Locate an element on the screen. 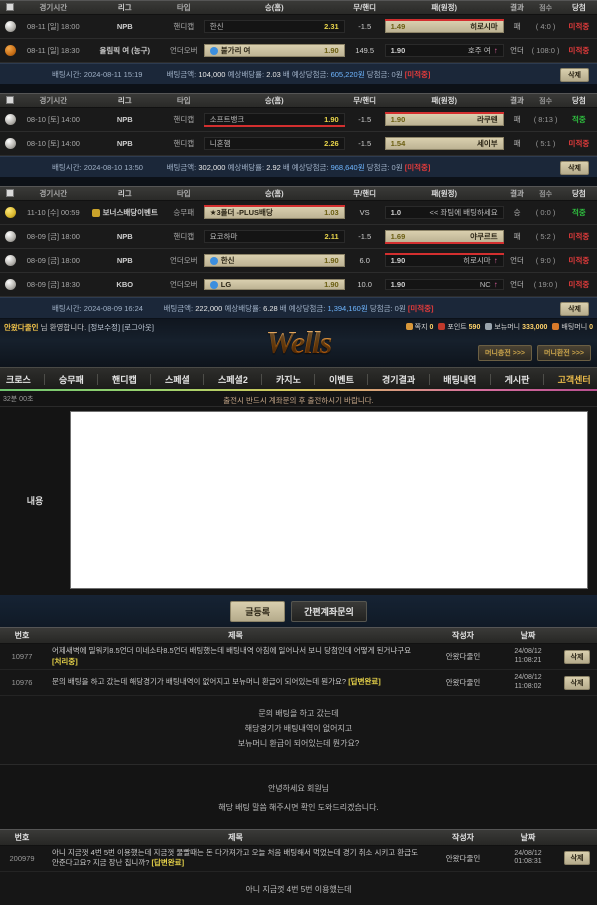  away-pick: 1.90 호주 여 ↑ is located at coordinates (444, 50).